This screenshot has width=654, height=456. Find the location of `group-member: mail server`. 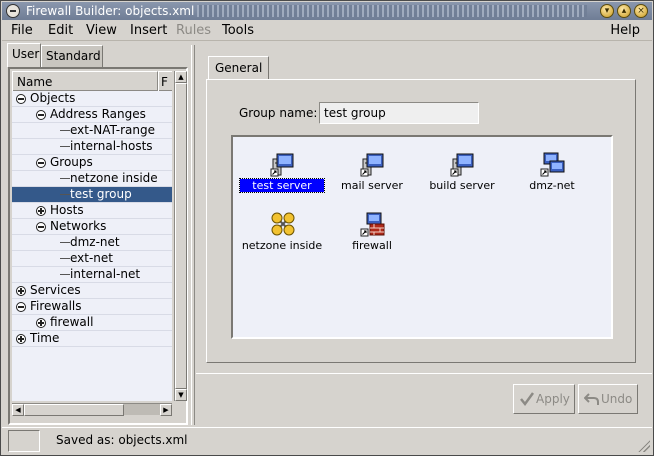

group-member: mail server is located at coordinates (372, 177).